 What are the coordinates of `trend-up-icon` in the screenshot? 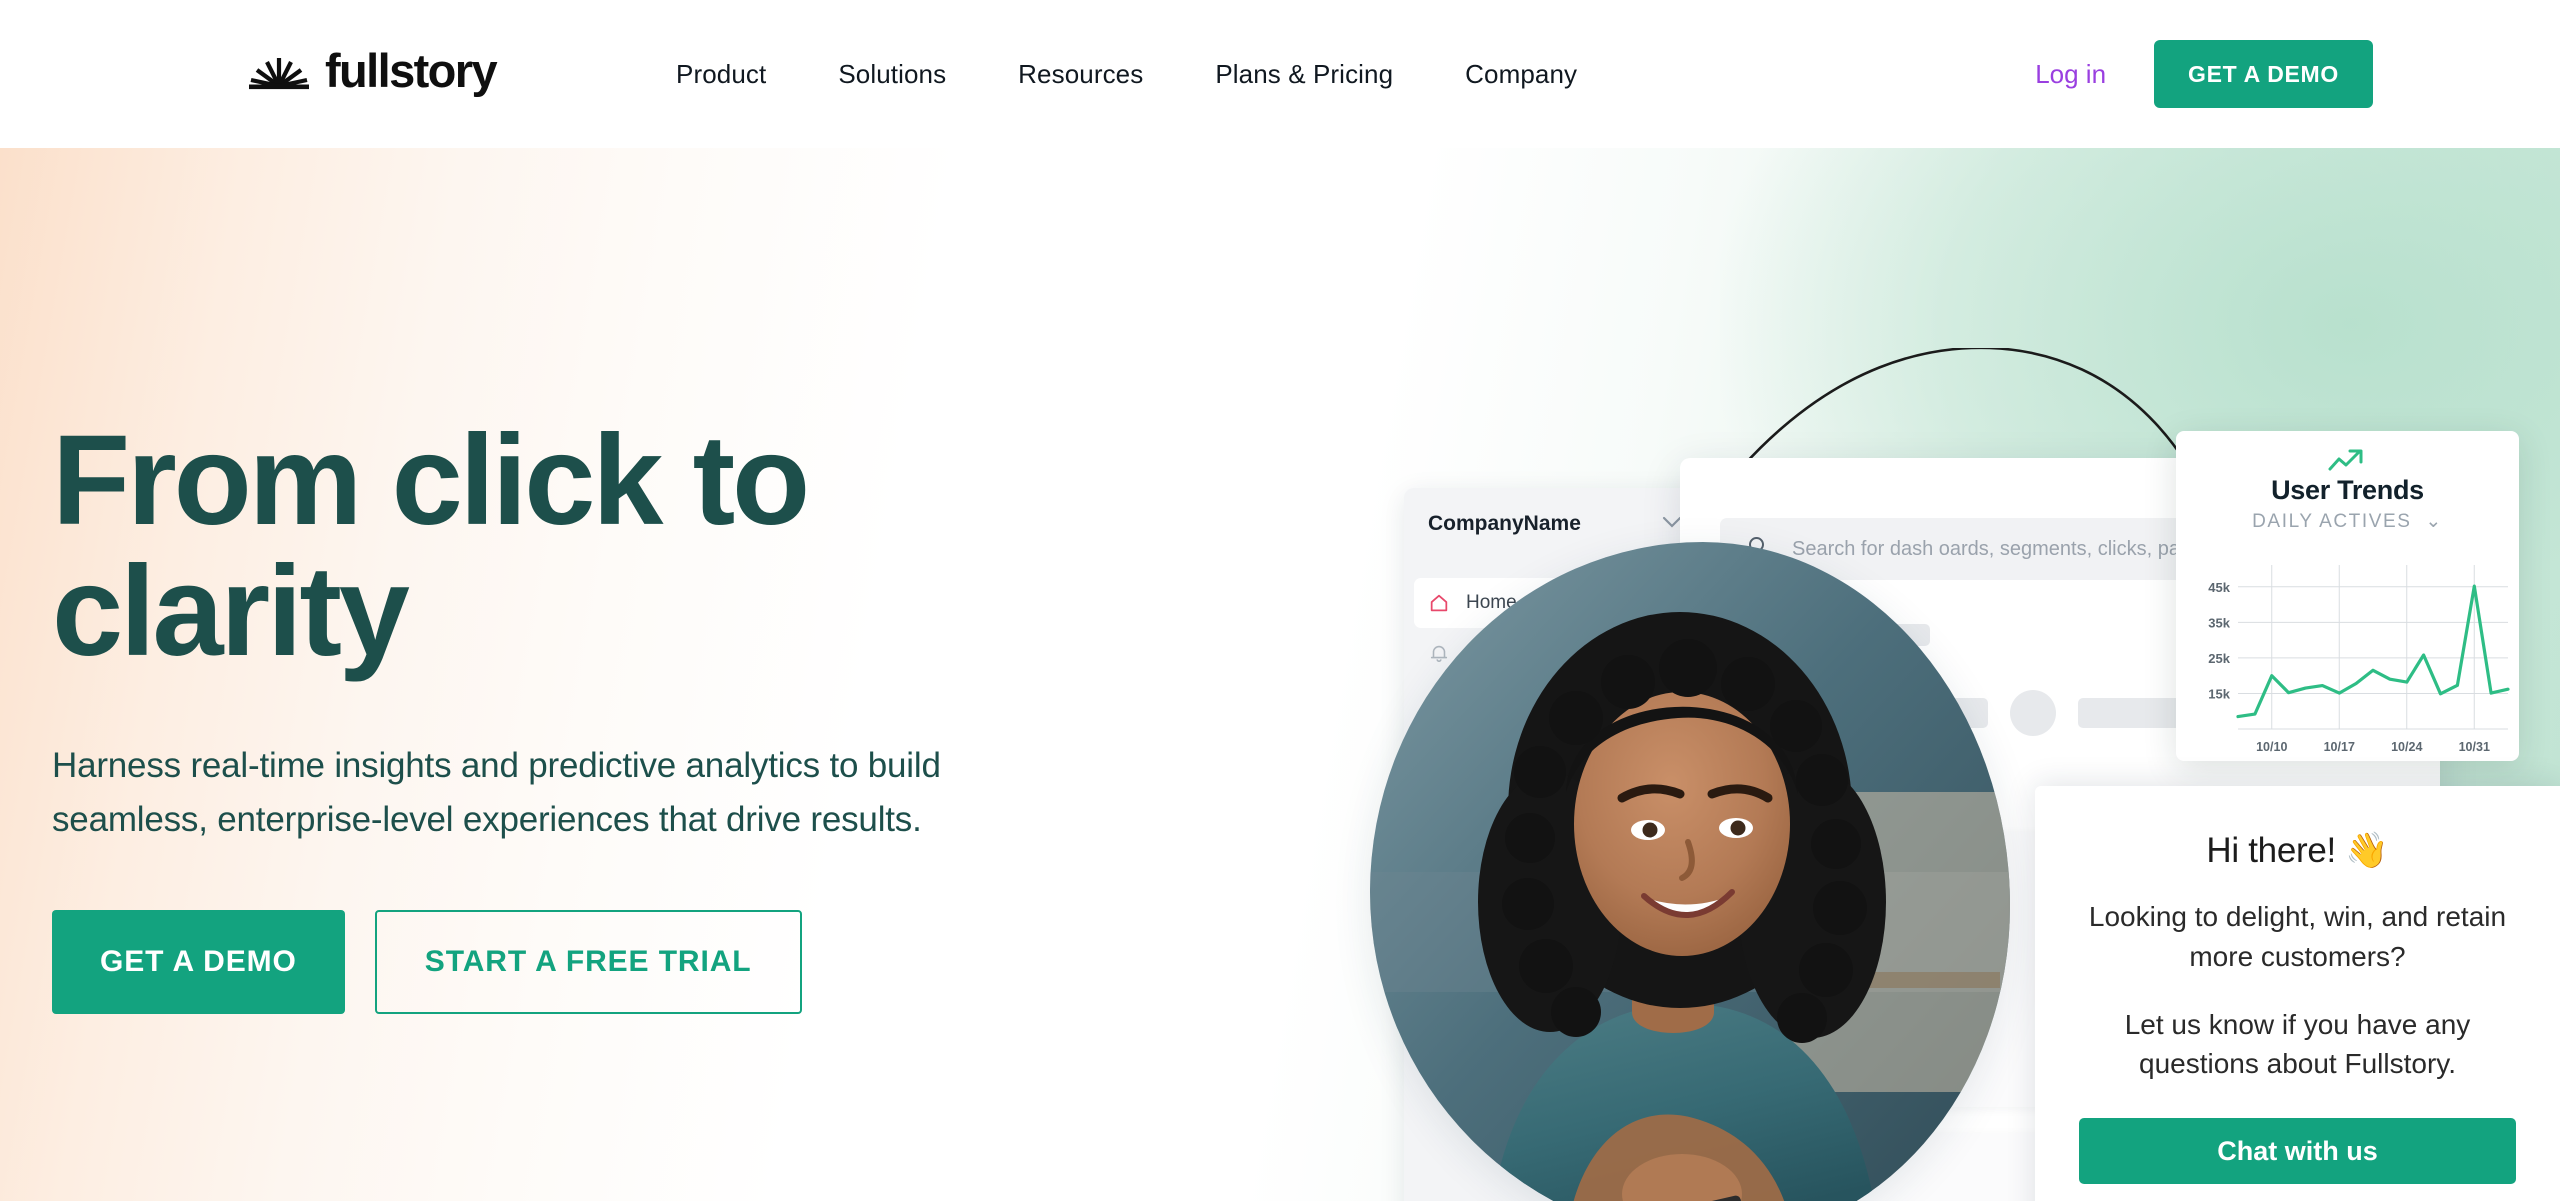 It's located at (2347, 460).